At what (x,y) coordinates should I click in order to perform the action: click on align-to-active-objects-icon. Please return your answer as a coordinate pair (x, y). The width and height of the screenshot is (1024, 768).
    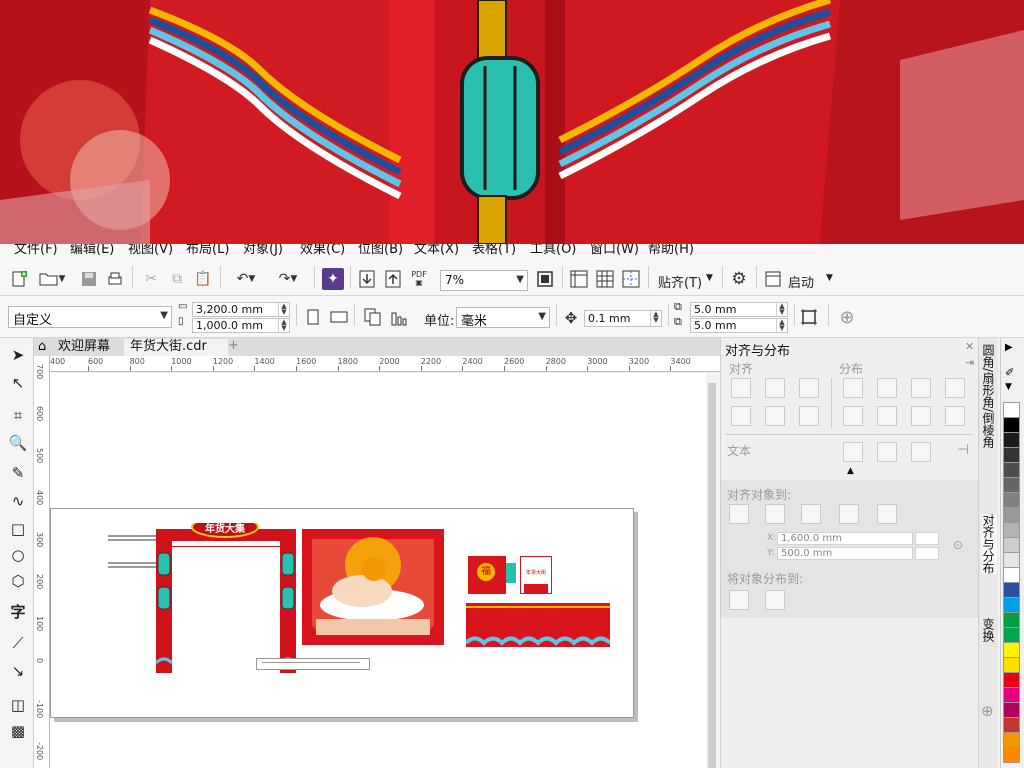
    Looking at the image, I should click on (739, 514).